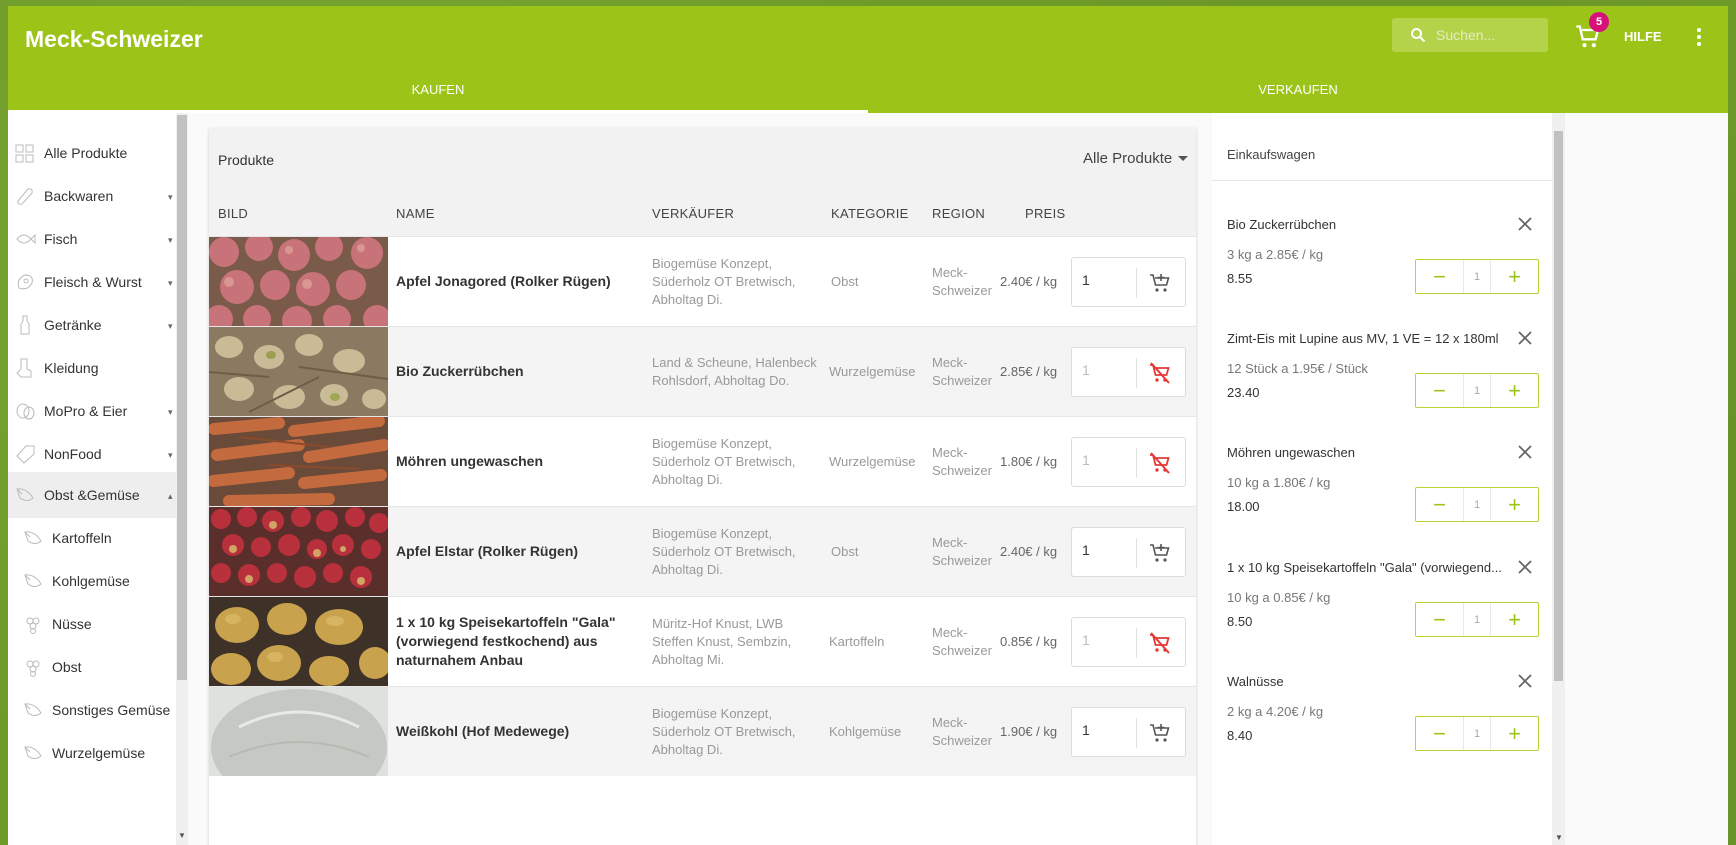 This screenshot has width=1736, height=845. I want to click on sidebar-item-label: Kohlgemüse, so click(91, 581).